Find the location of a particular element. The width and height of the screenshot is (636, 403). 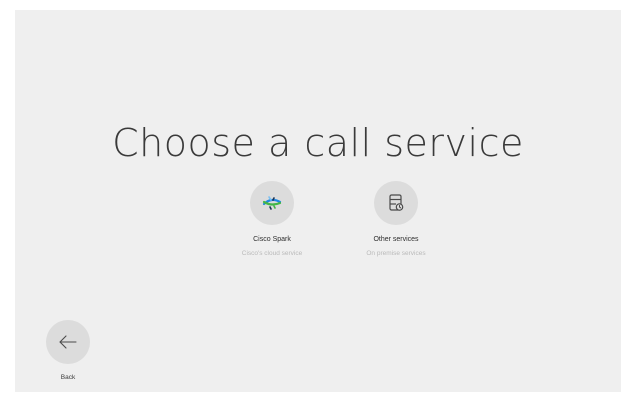

option-cisco-spark: Cisco Spark Cisco's cloud service is located at coordinates (272, 219).